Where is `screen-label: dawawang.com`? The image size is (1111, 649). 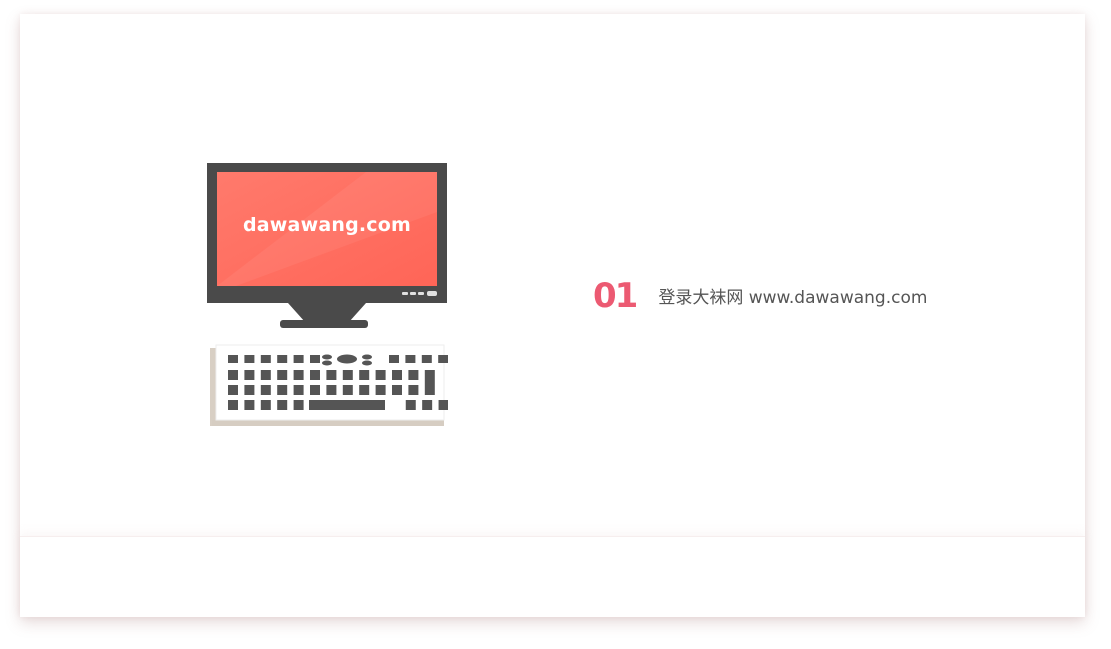 screen-label: dawawang.com is located at coordinates (327, 225).